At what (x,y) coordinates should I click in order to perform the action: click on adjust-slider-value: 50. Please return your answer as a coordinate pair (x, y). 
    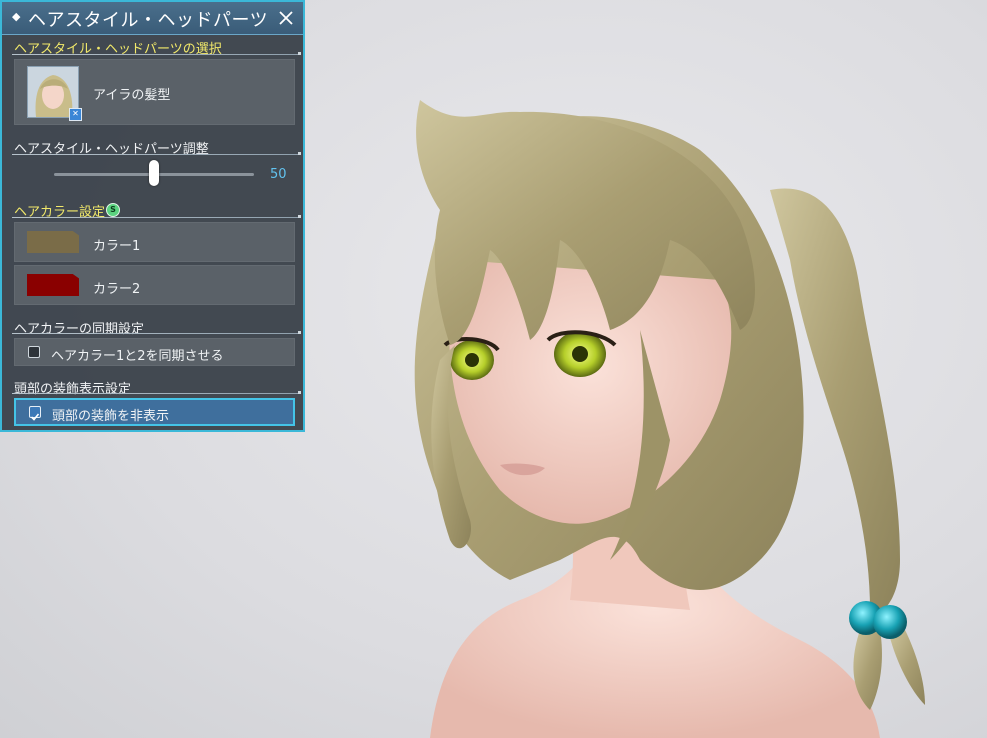
    Looking at the image, I should click on (278, 174).